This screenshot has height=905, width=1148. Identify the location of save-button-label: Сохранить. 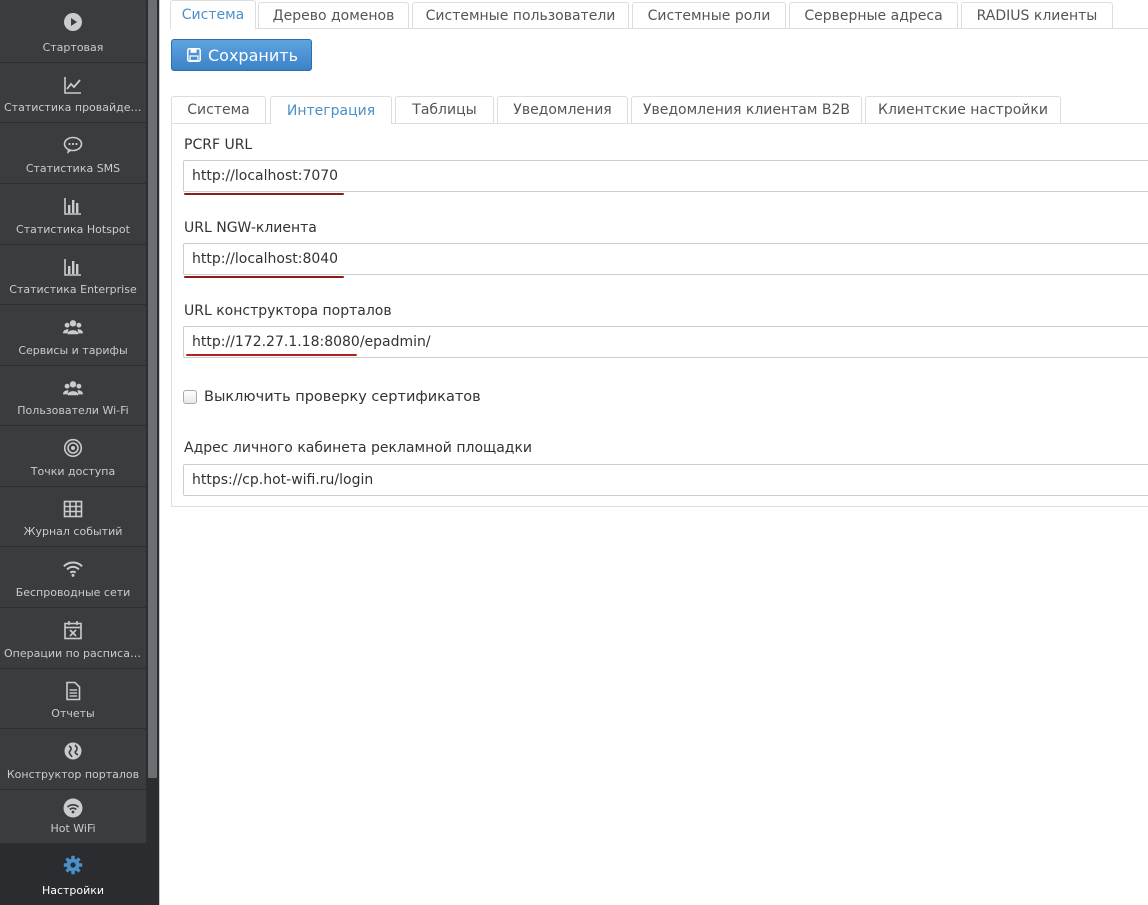
(253, 55).